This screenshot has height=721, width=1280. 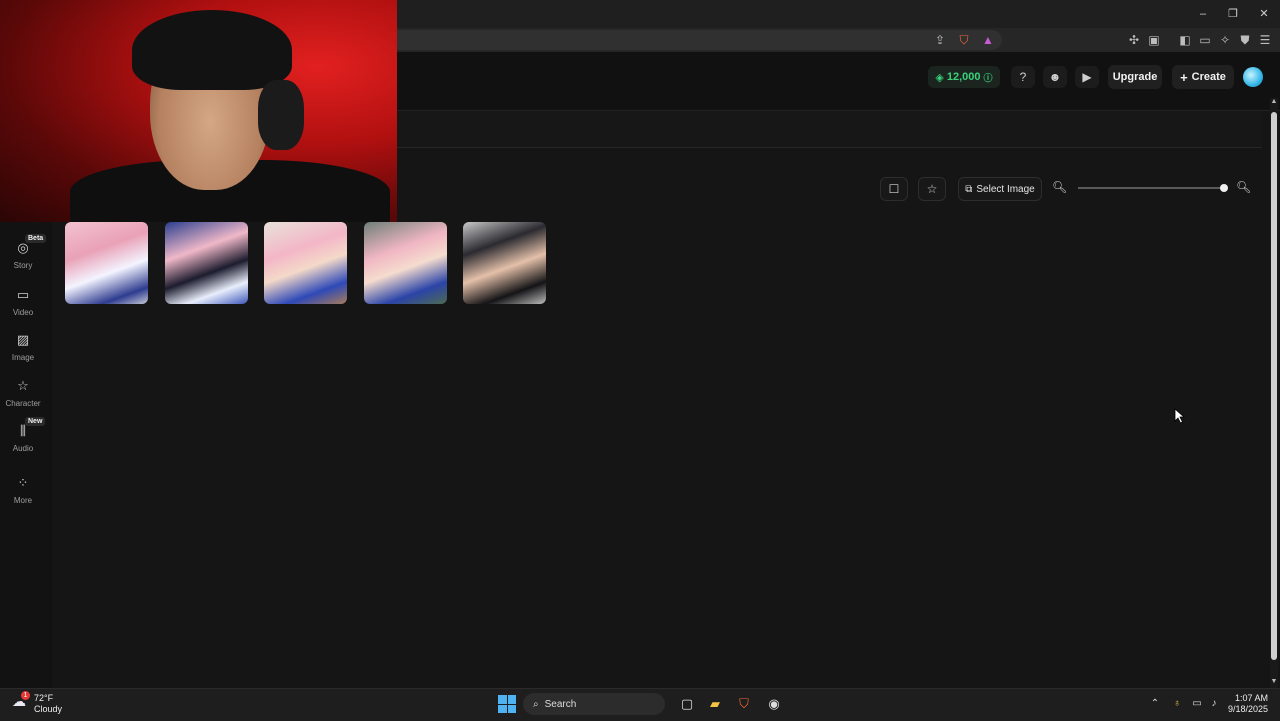 I want to click on chevron-up-icon: ⌃, so click(x=1155, y=704).